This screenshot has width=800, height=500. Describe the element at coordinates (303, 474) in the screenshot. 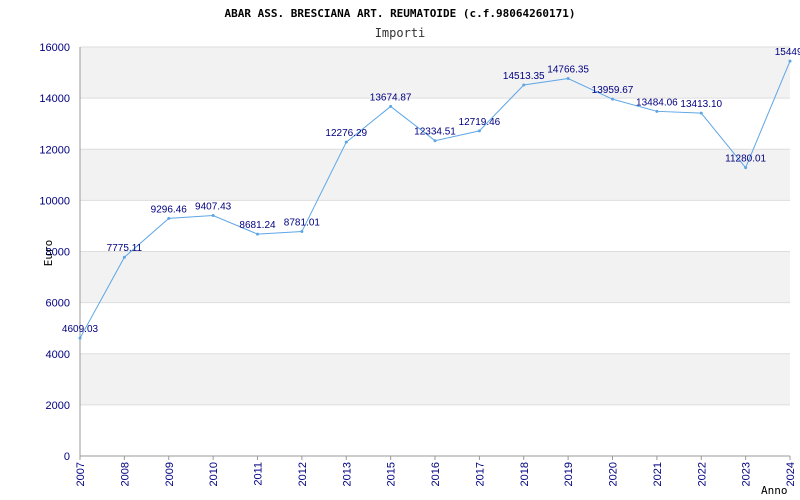

I see `x-tick-label: 2012` at that location.